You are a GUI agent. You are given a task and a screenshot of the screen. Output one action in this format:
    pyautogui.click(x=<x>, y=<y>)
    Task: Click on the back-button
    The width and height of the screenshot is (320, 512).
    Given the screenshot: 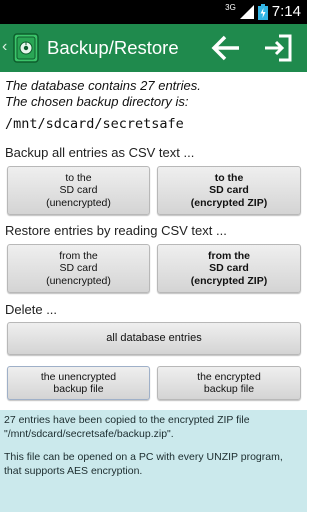 What is the action you would take?
    pyautogui.click(x=226, y=48)
    